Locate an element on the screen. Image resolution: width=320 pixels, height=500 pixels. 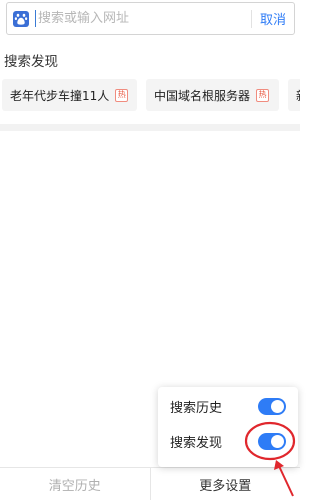
search-history-toggle is located at coordinates (272, 406).